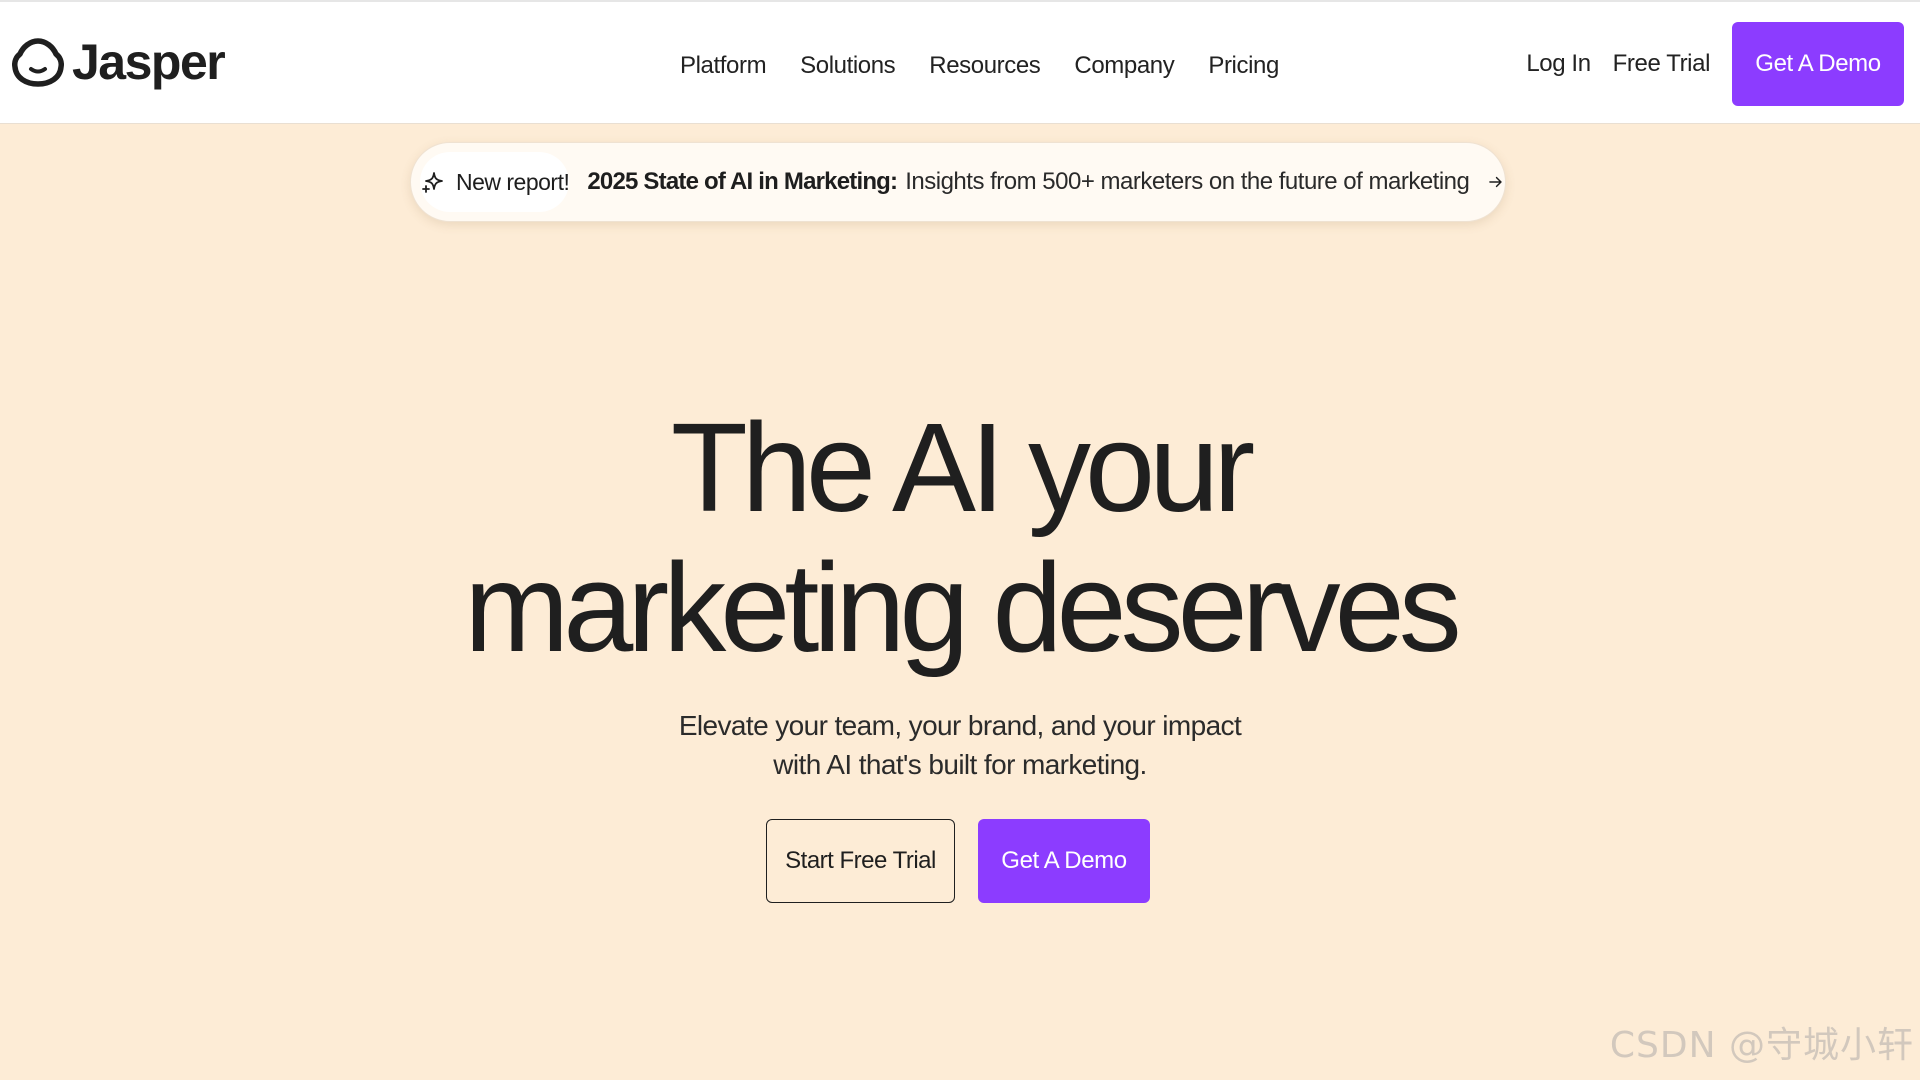 The height and width of the screenshot is (1080, 1920). I want to click on nav-item-pricing: Pricing, so click(1243, 66).